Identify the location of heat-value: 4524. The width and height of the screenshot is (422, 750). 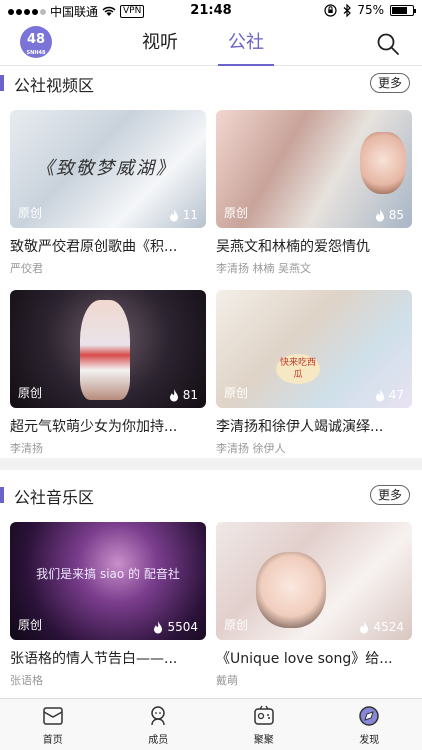
(388, 627).